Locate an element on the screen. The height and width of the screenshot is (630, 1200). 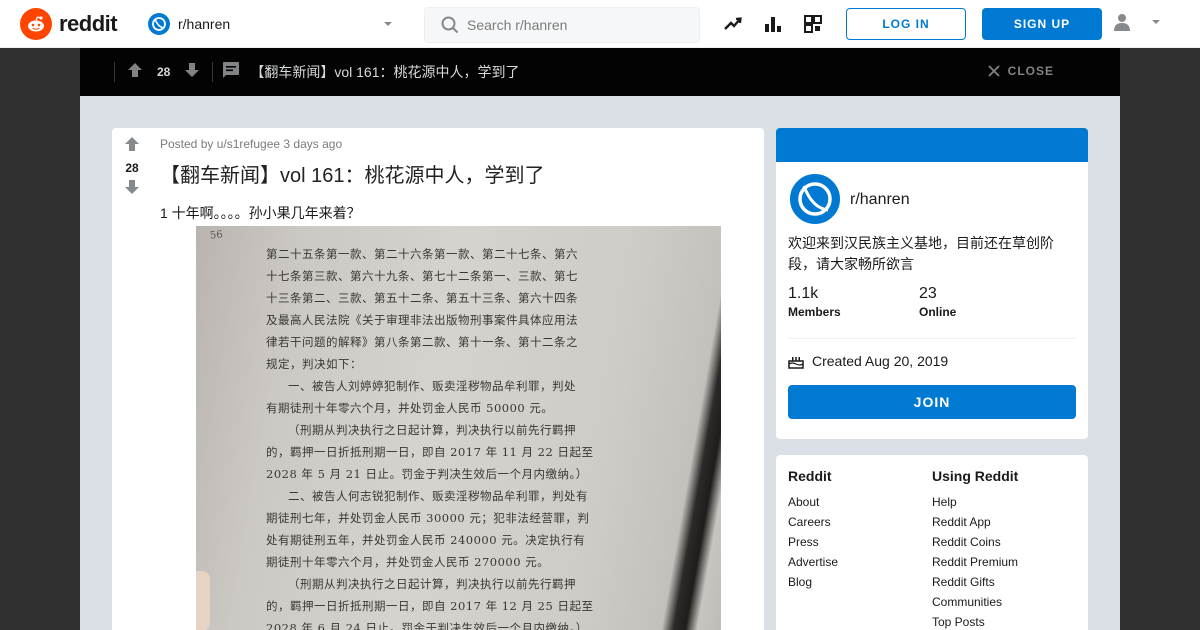
community-icon is located at coordinates (159, 24).